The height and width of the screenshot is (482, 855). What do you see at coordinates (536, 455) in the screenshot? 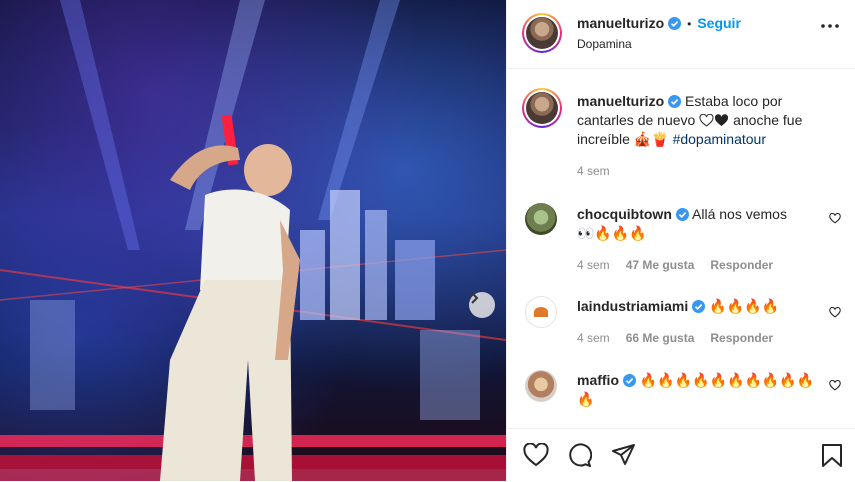
I see `heart-icon` at bounding box center [536, 455].